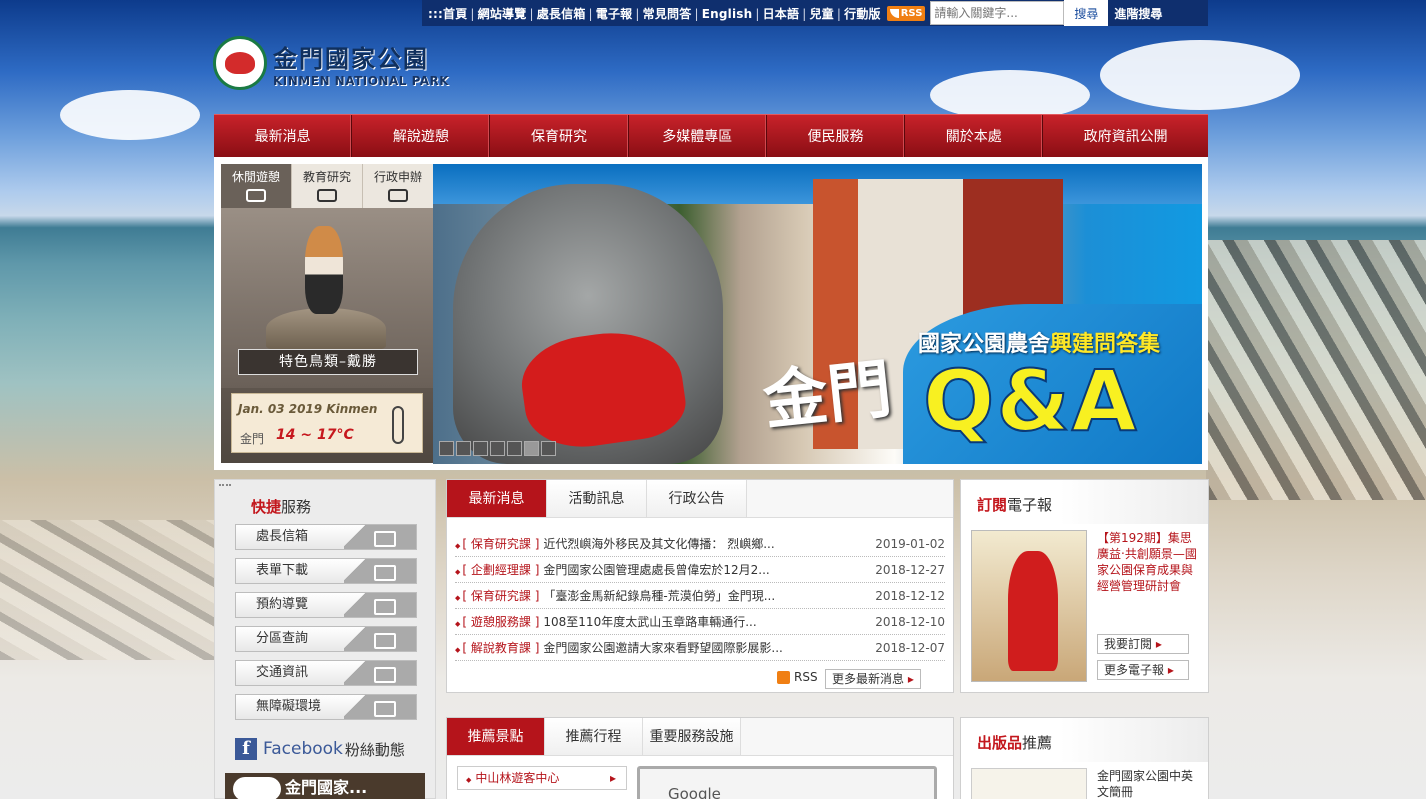 This screenshot has height=799, width=1426. I want to click on facebook-link: f Facebook 粉絲動態, so click(320, 749).